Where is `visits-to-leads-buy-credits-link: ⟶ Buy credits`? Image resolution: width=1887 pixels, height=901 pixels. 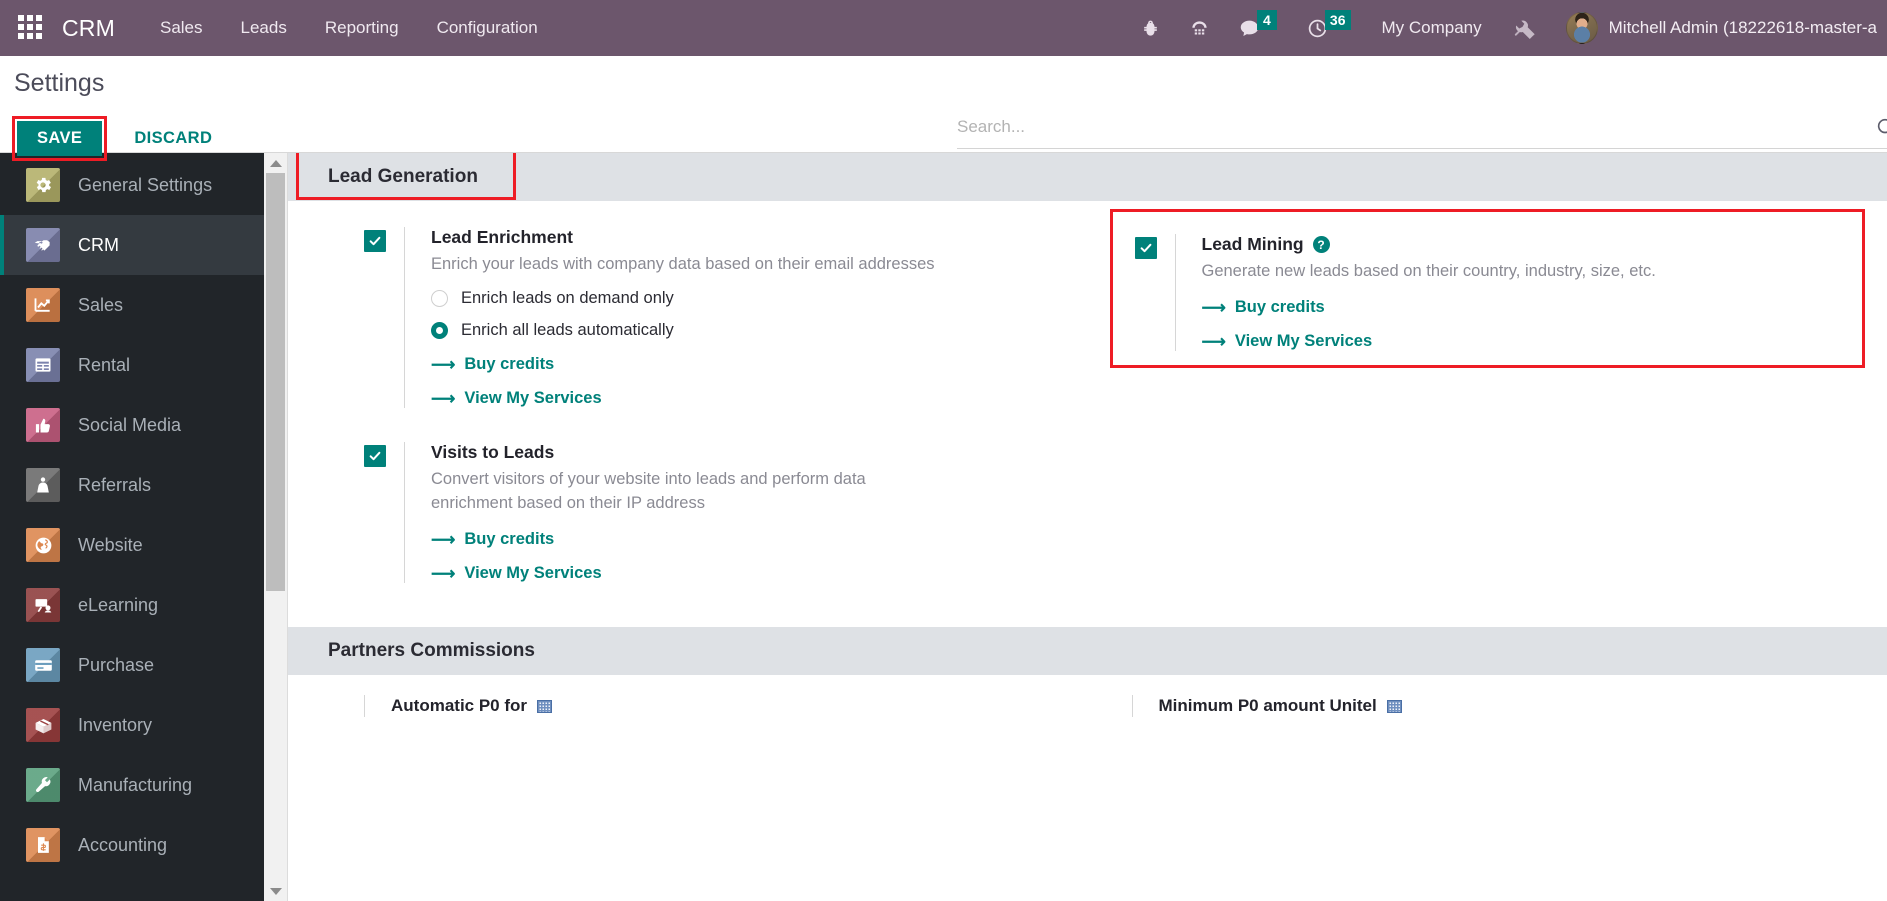
visits-to-leads-buy-credits-link: ⟶ Buy credits is located at coordinates (492, 539).